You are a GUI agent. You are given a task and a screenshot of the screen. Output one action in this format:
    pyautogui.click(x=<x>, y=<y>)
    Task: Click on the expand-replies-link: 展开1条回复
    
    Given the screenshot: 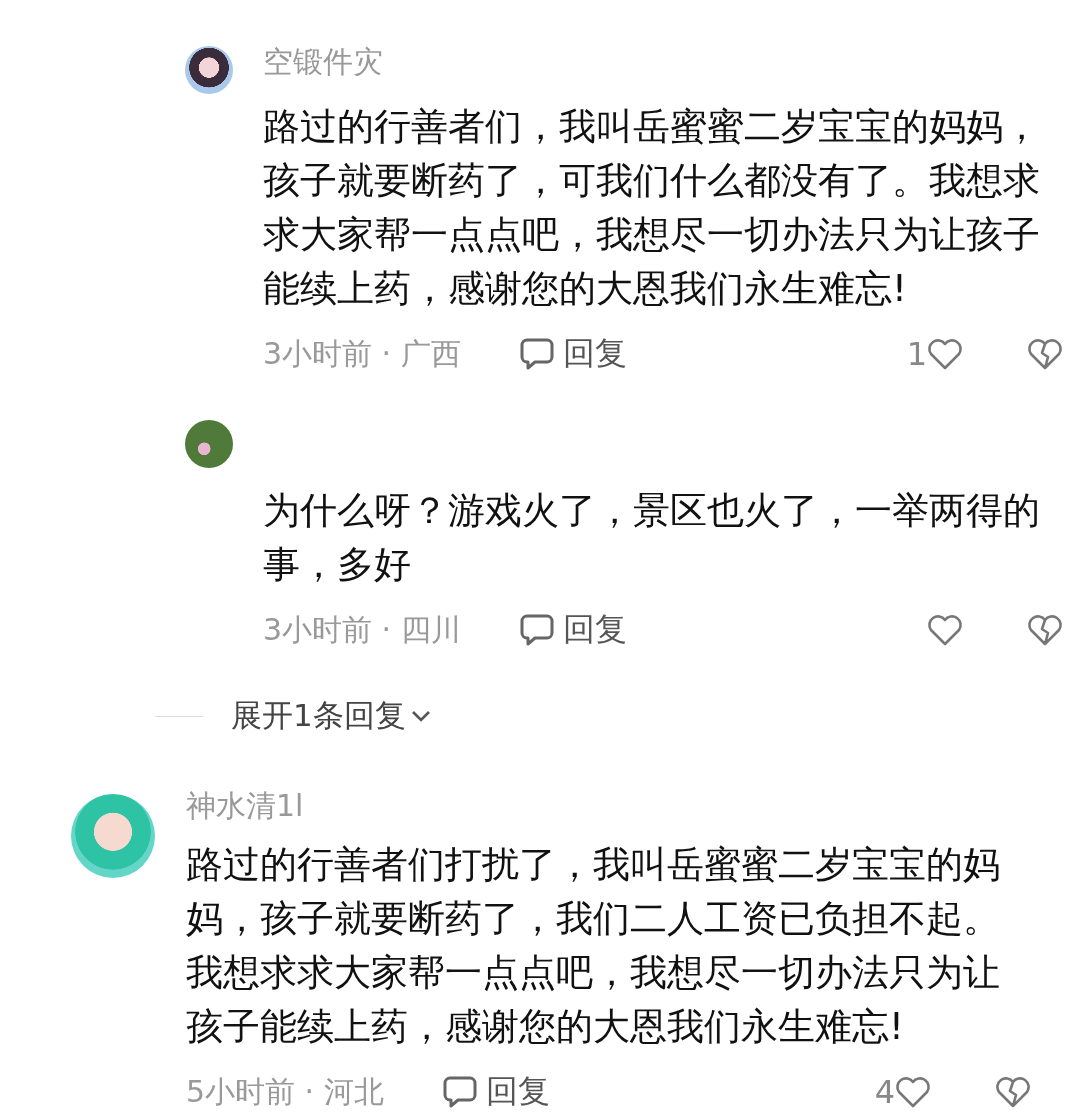 What is the action you would take?
    pyautogui.click(x=331, y=716)
    